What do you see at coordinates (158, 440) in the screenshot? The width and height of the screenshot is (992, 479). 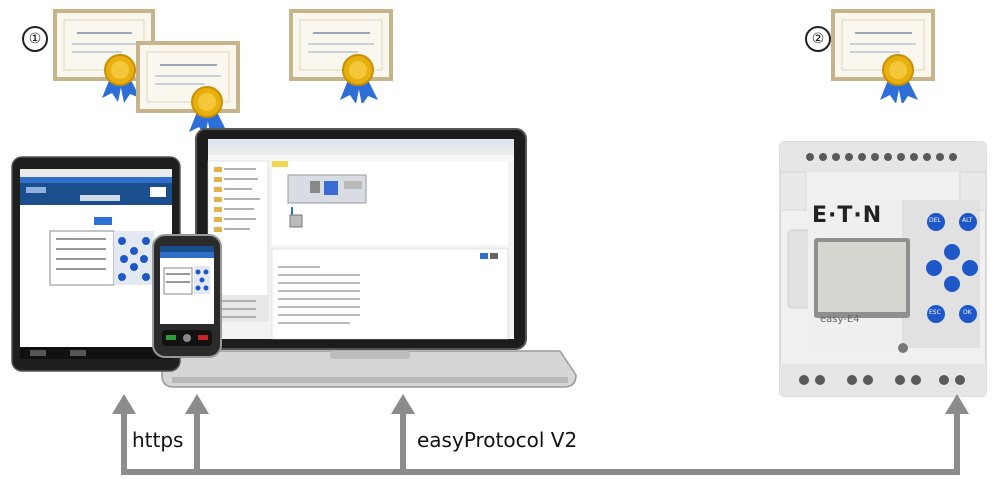 I see `https-label: https` at bounding box center [158, 440].